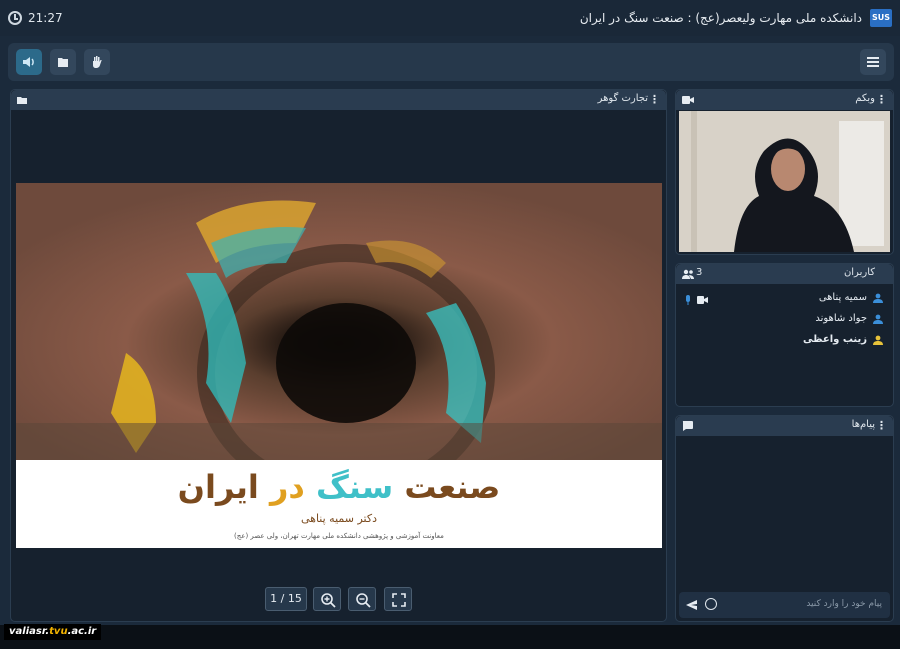  I want to click on microphone-icon, so click(688, 300).